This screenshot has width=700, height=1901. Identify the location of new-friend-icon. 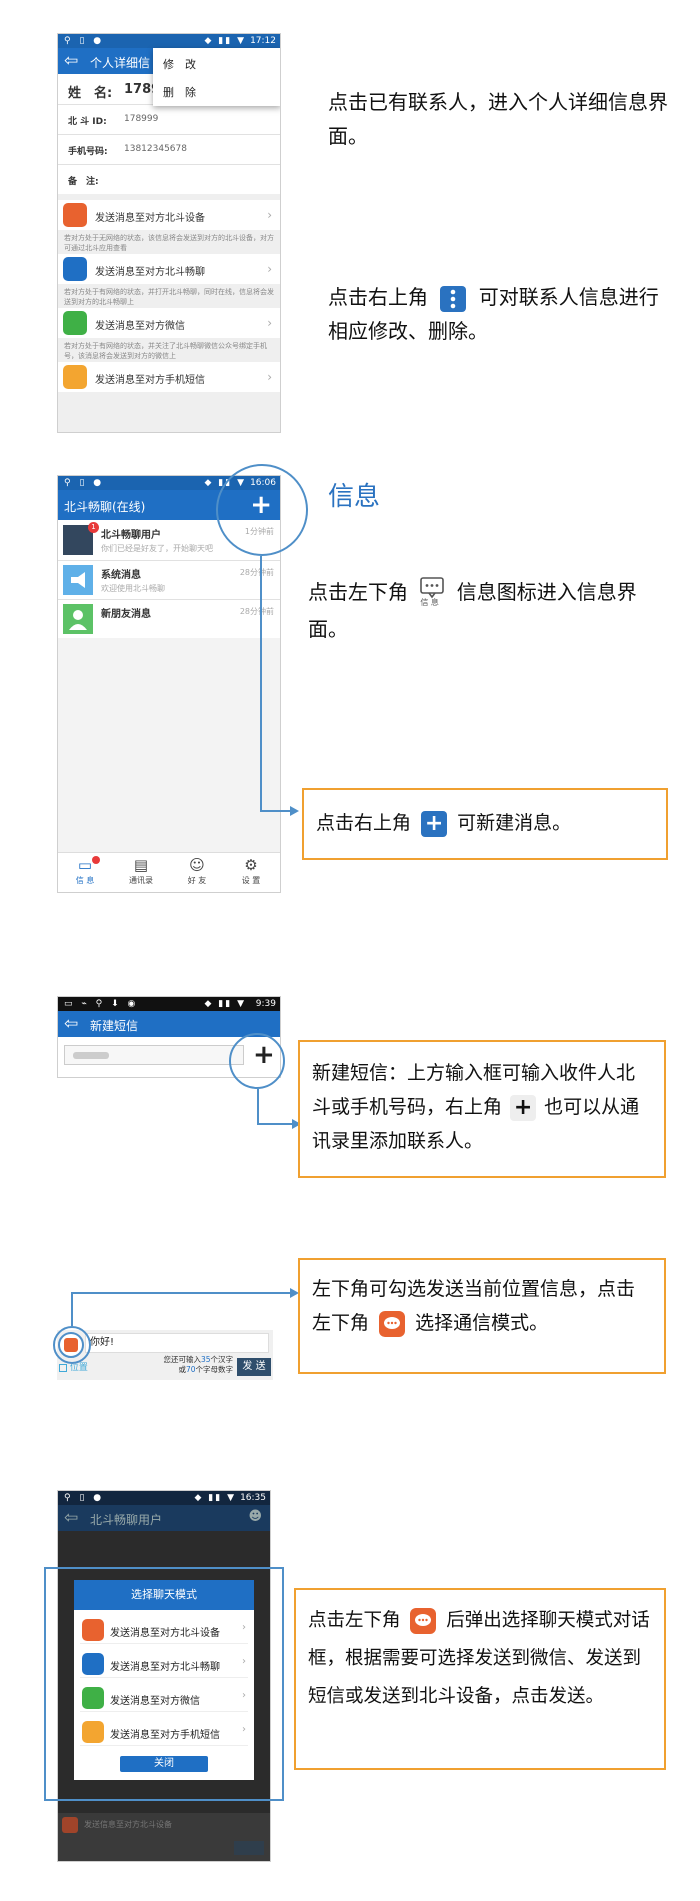
(78, 619).